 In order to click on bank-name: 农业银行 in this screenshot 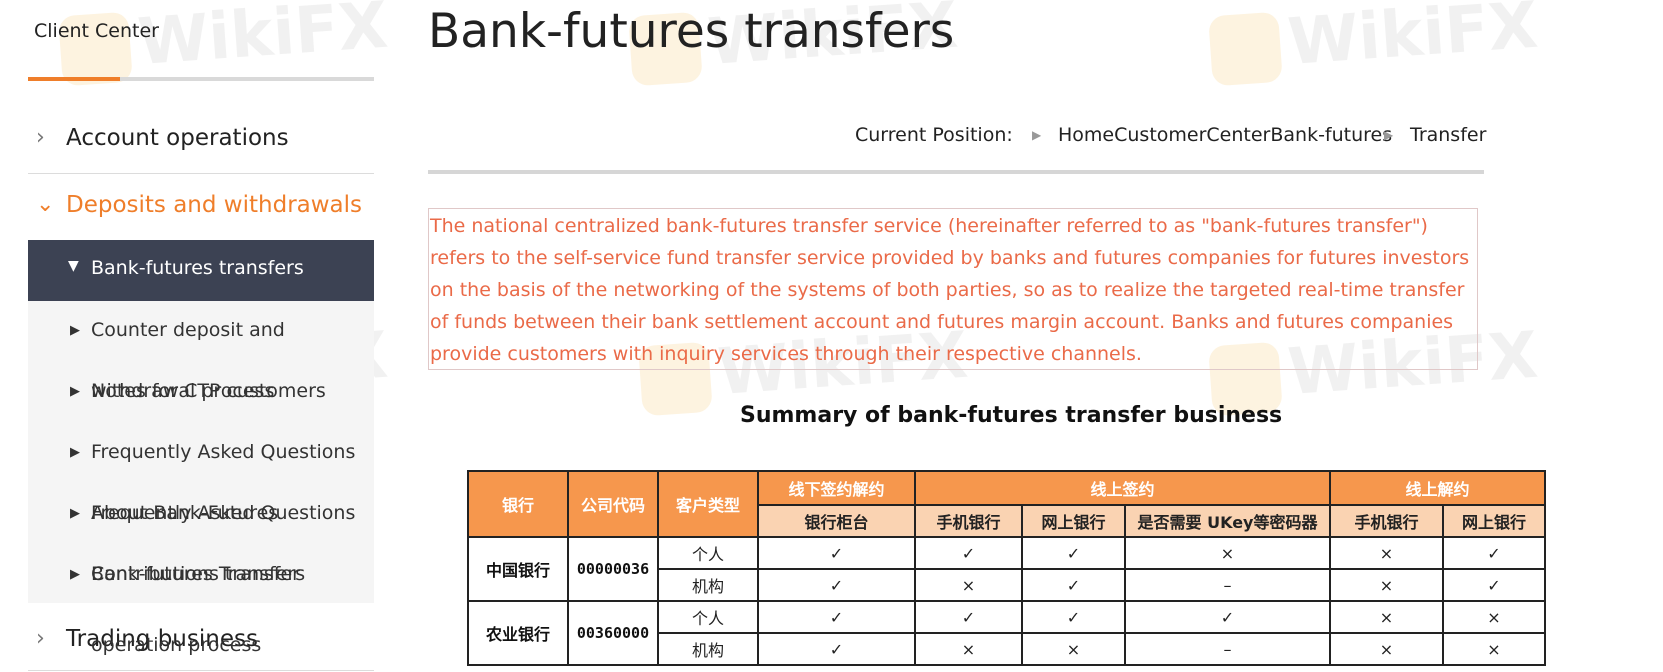, I will do `click(518, 633)`.